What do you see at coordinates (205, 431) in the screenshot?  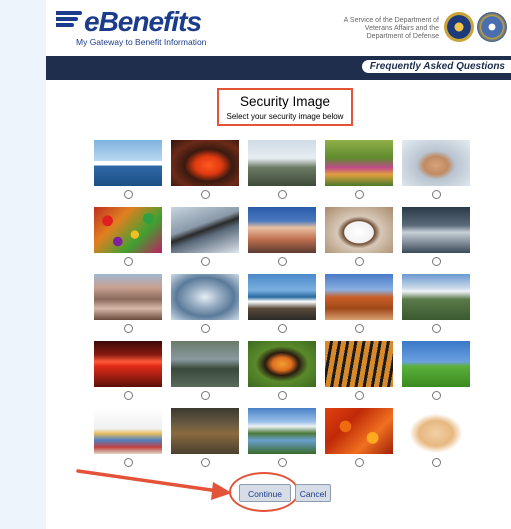 I see `security-image-deer` at bounding box center [205, 431].